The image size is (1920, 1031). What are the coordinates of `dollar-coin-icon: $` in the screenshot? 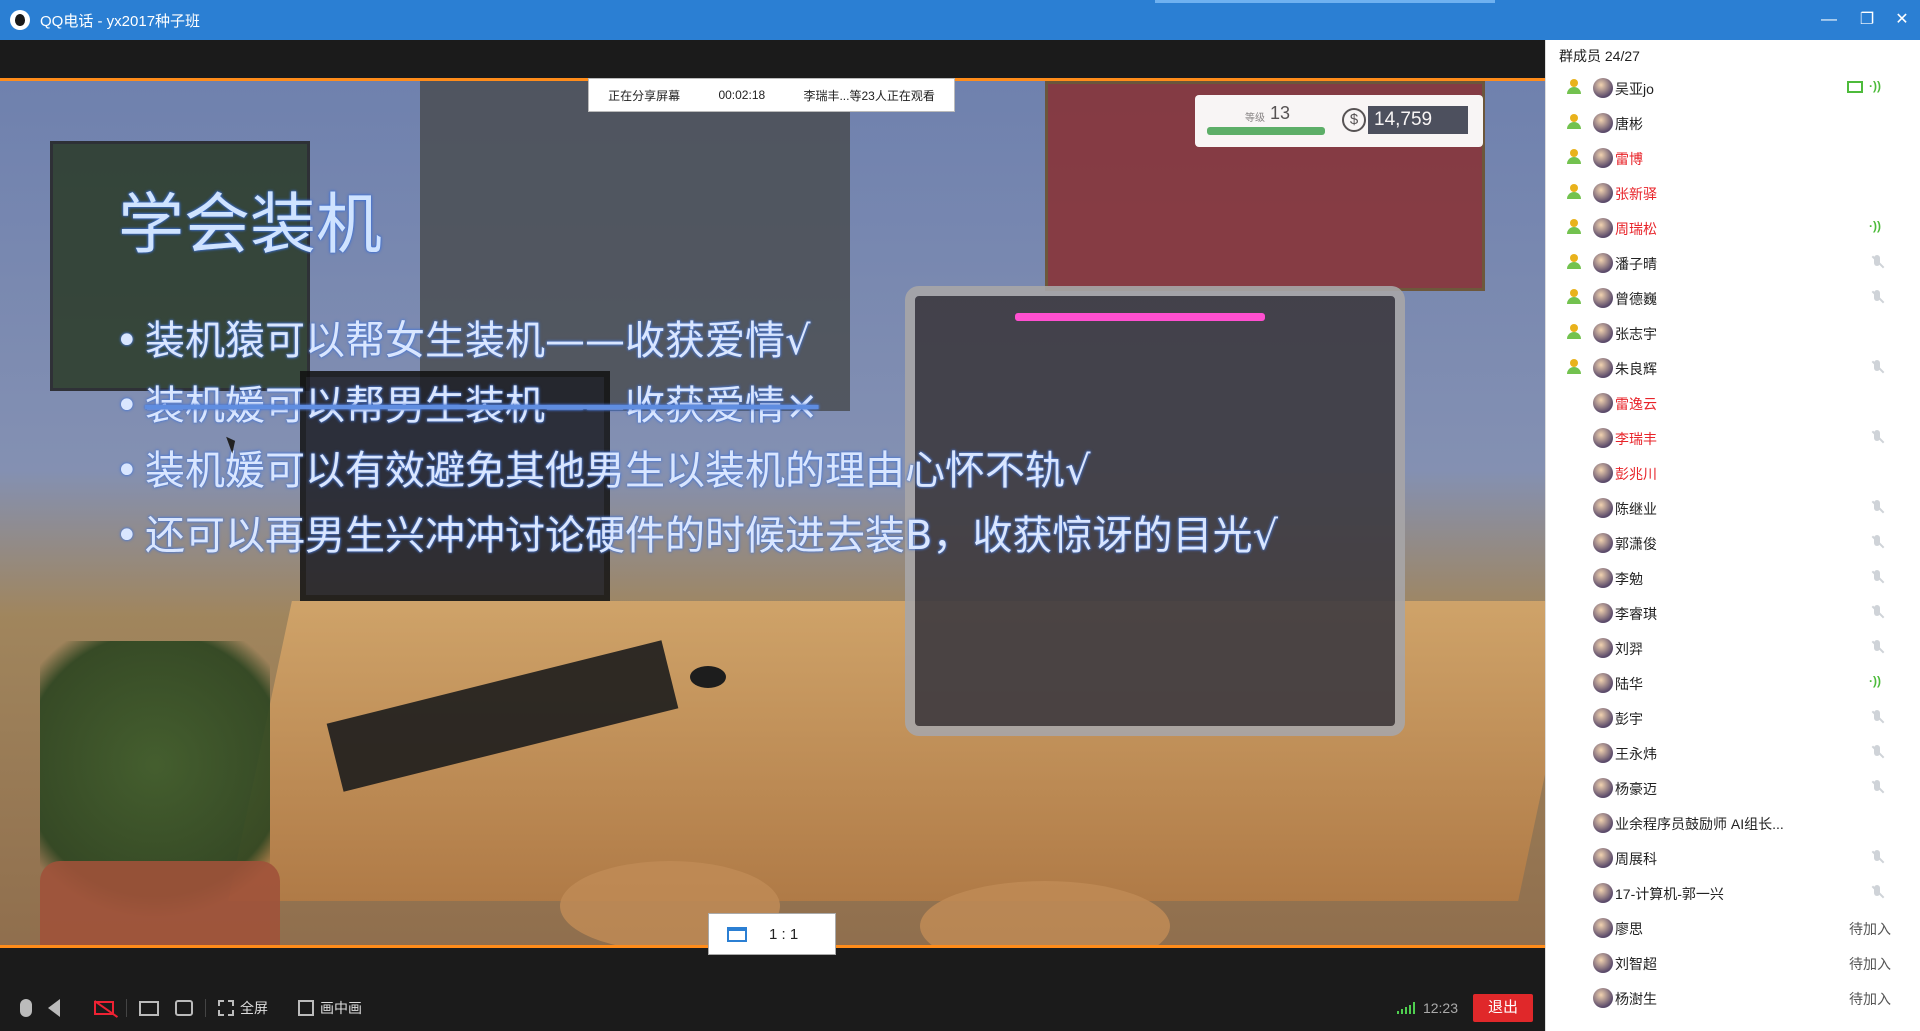 It's located at (1354, 120).